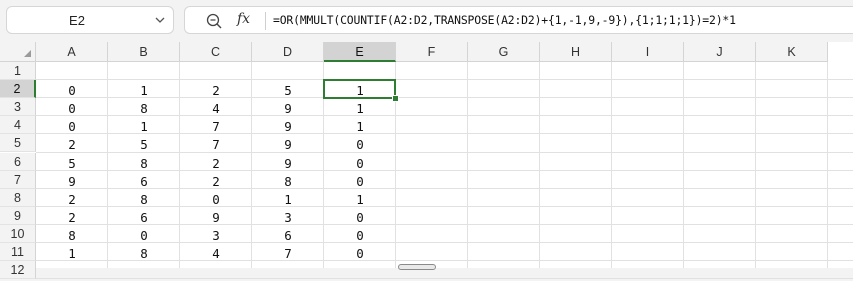  I want to click on cell-a10: 8, so click(72, 236).